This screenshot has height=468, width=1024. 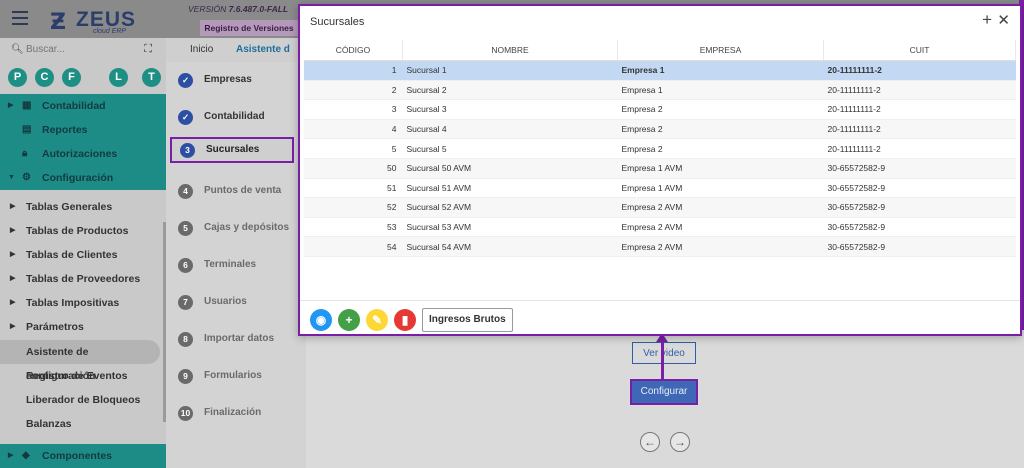 I want to click on menu-item-componentes: ▶ ◆ Componentes, so click(x=83, y=456).